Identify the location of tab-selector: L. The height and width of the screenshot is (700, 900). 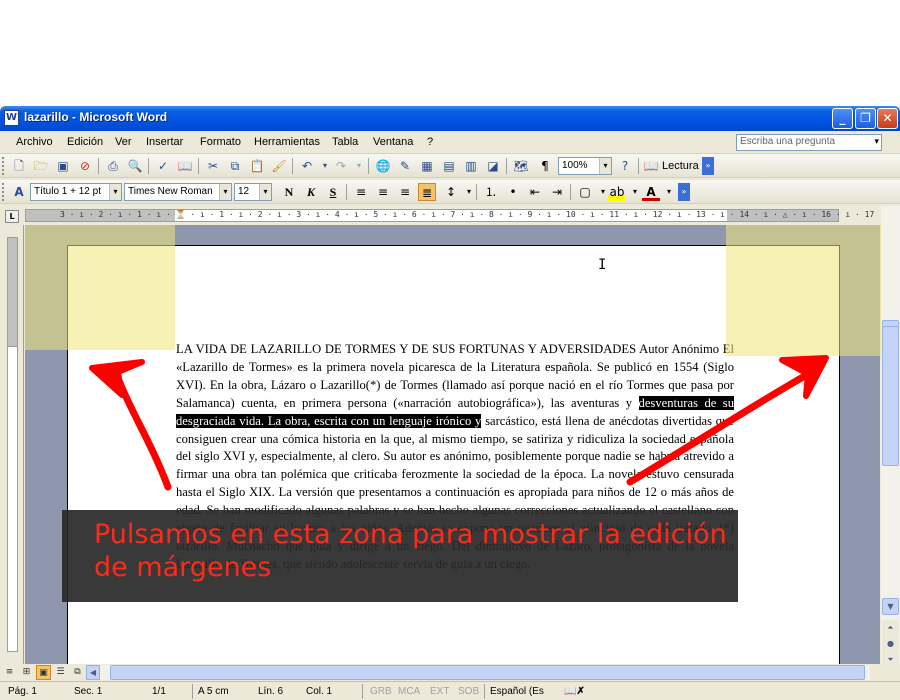
(12, 216).